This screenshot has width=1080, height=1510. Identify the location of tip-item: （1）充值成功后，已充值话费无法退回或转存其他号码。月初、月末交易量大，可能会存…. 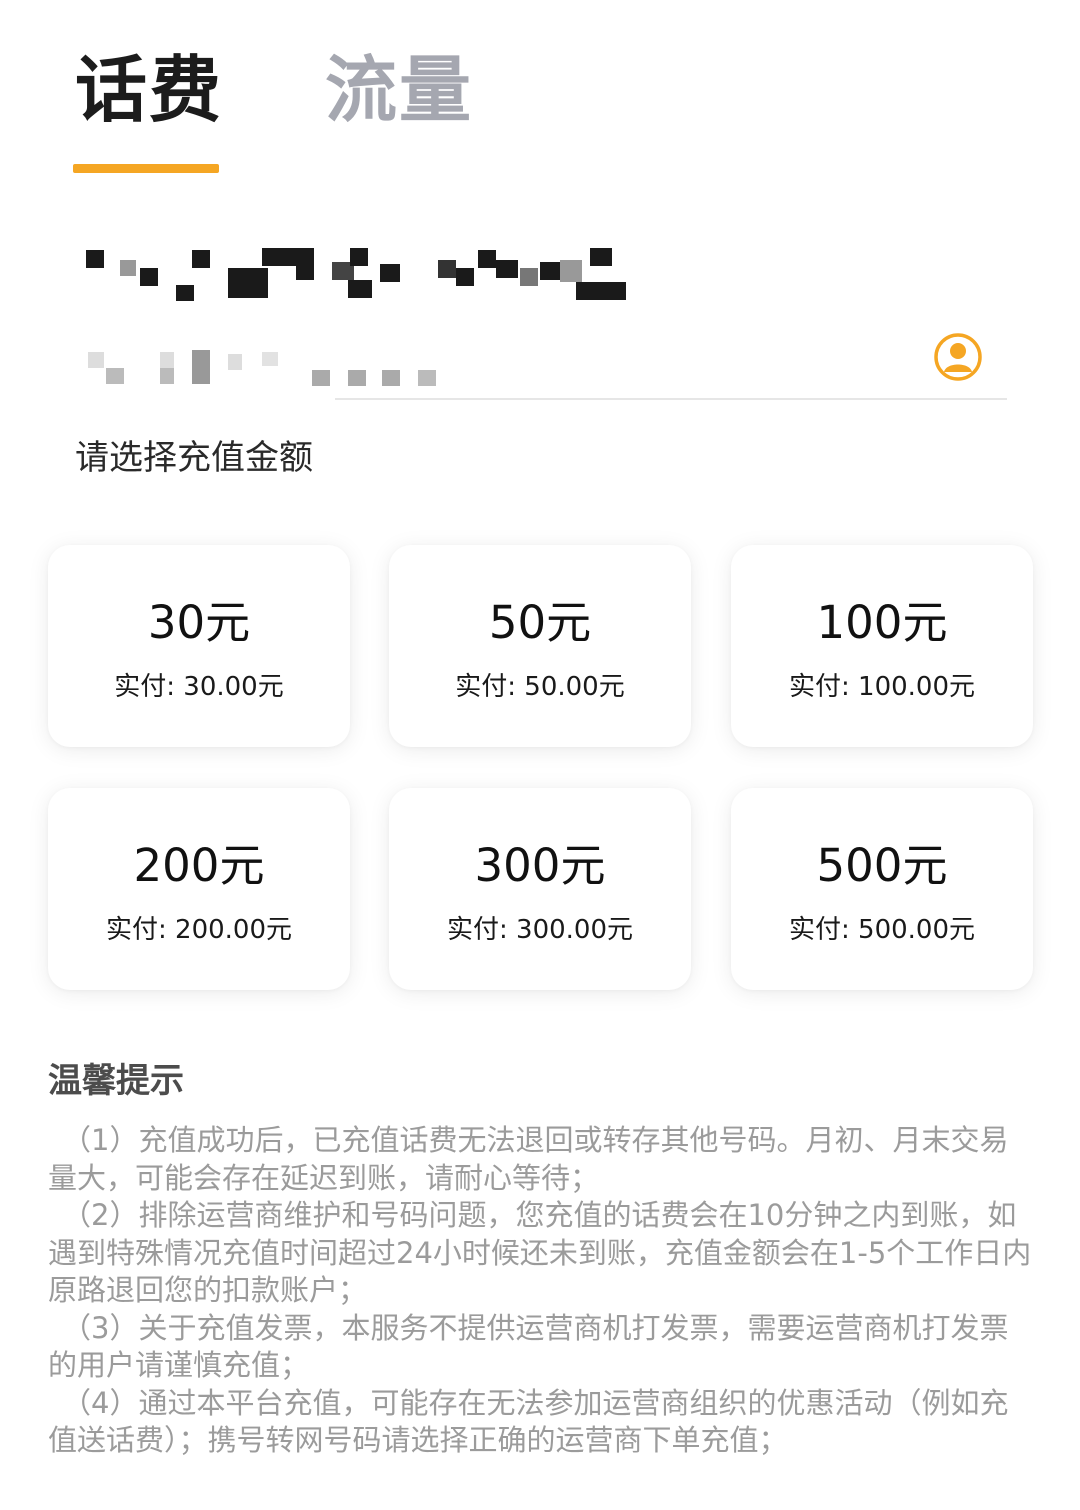
(528, 1159).